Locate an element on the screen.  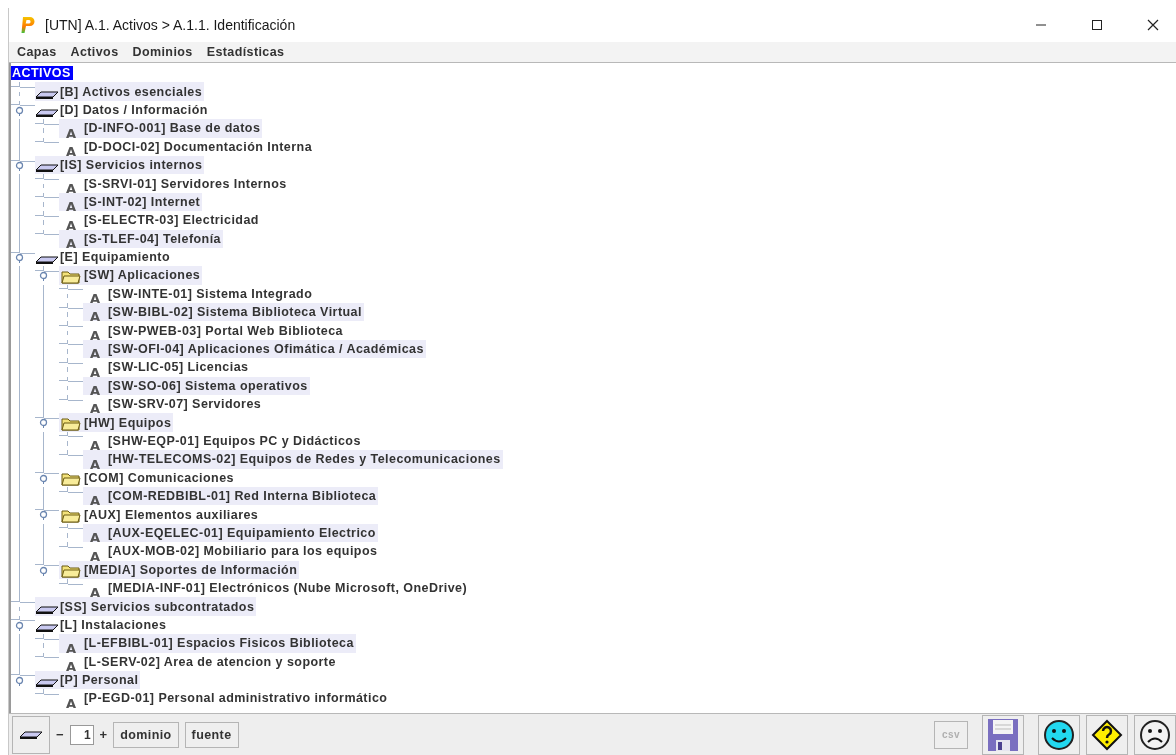
toolbar-button: dominio is located at coordinates (146, 734).